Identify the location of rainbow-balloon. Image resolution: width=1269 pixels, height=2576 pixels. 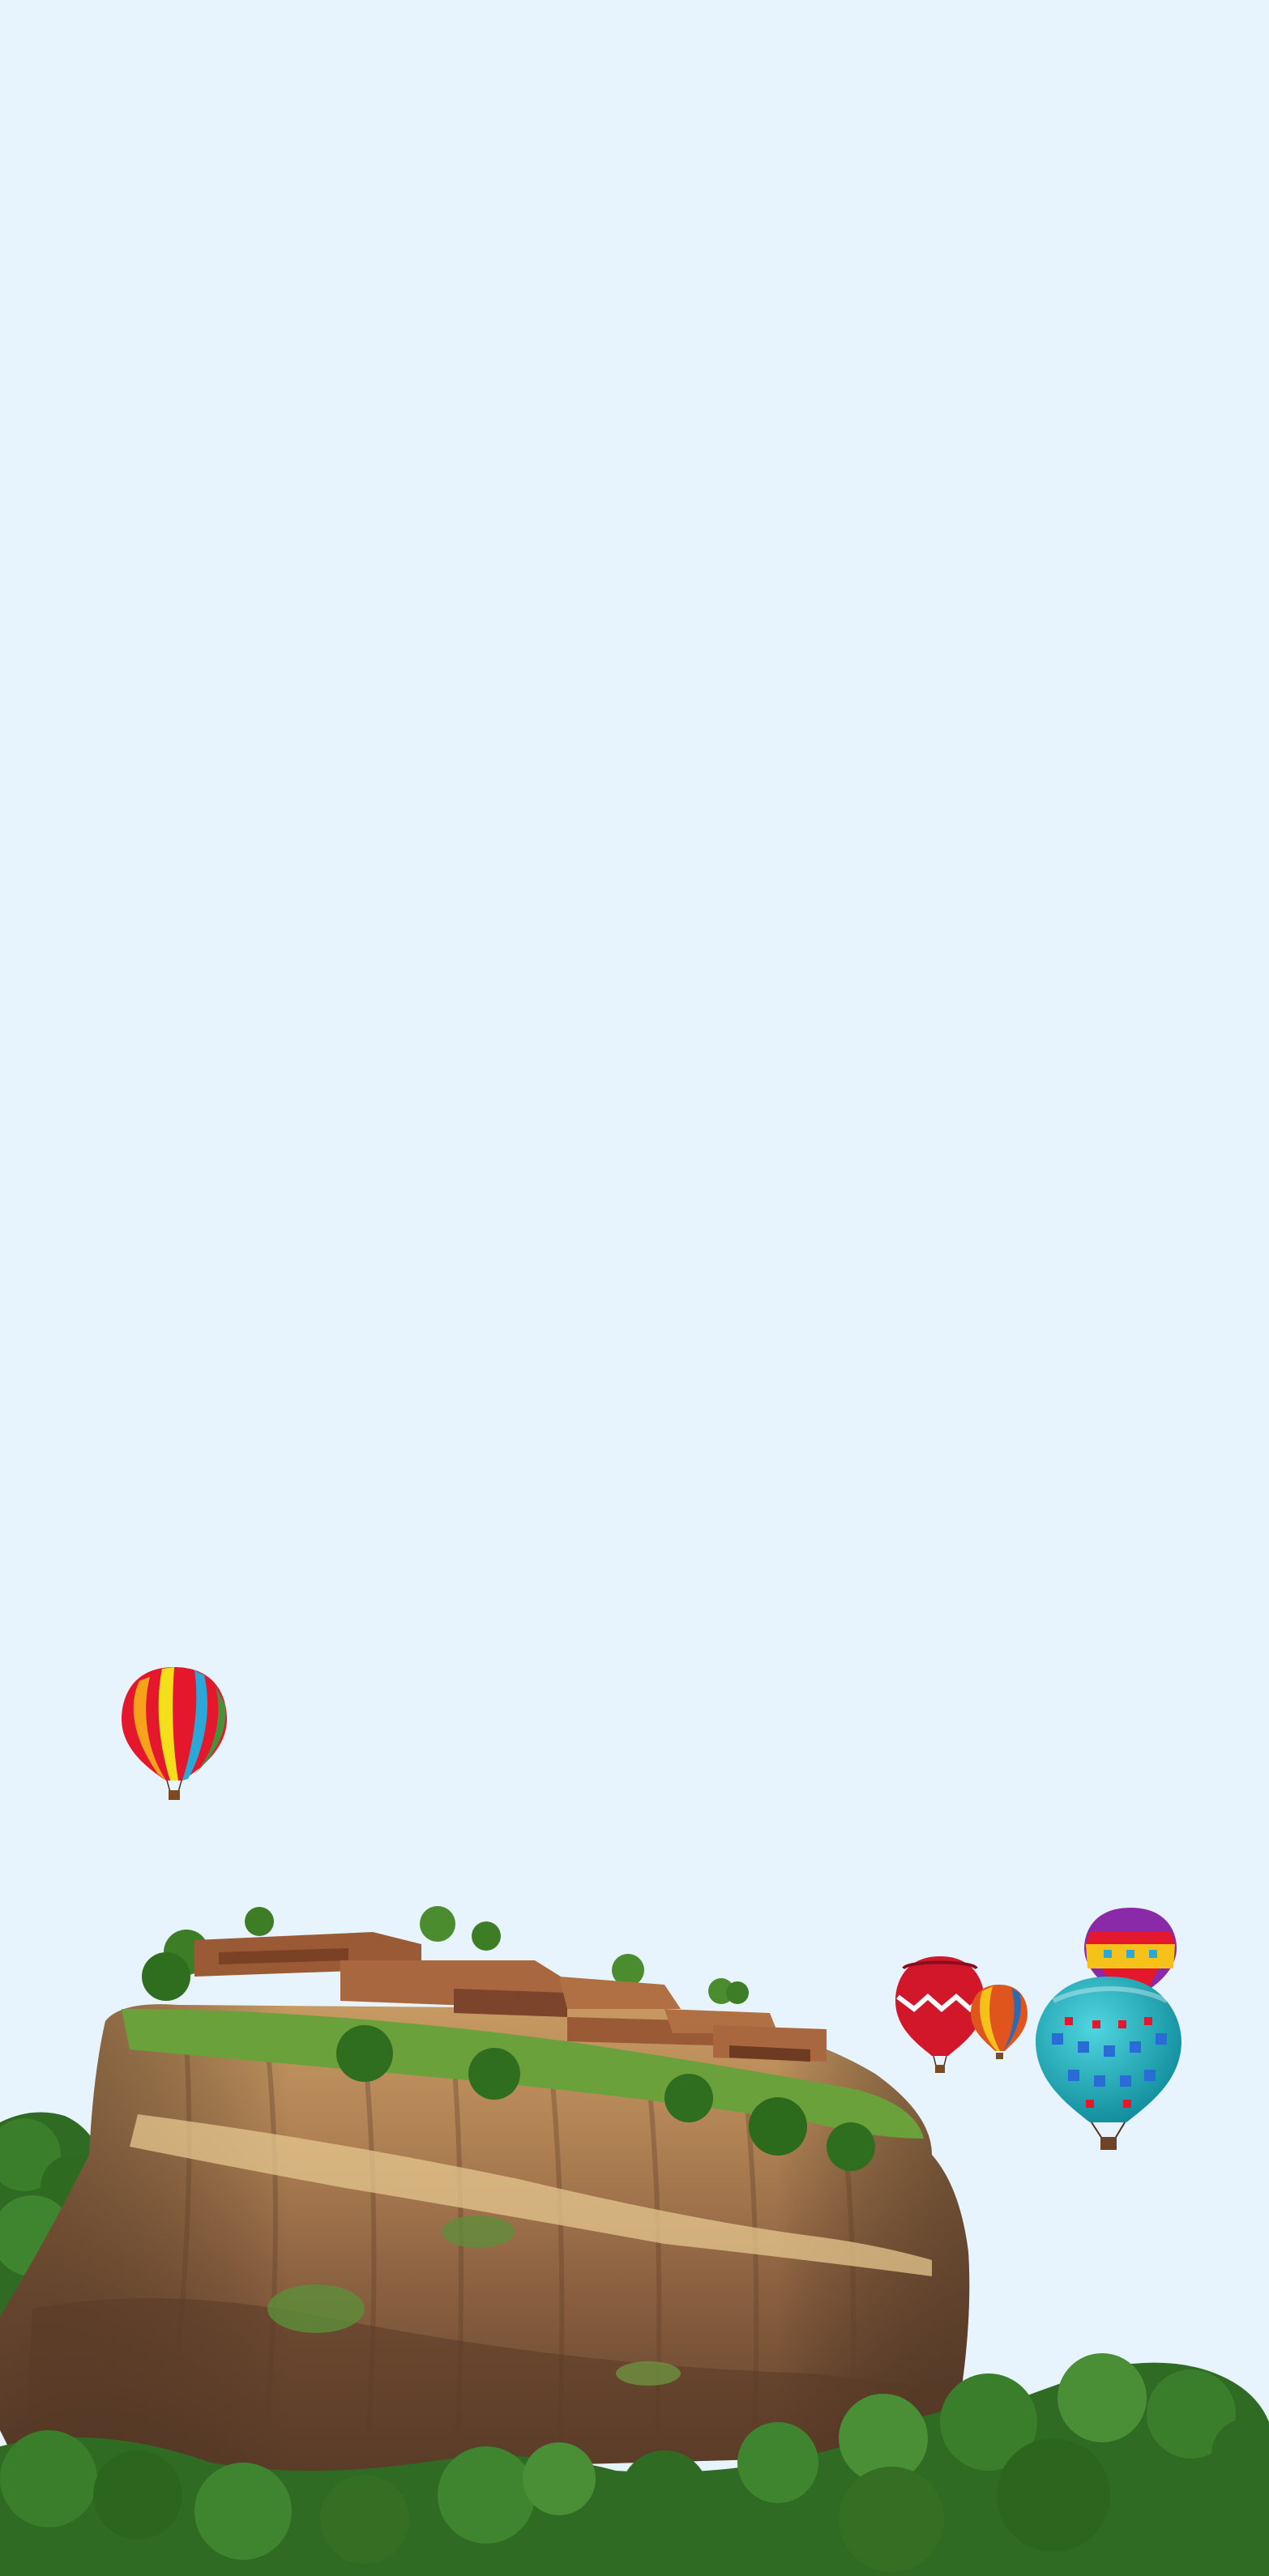
(174, 1733).